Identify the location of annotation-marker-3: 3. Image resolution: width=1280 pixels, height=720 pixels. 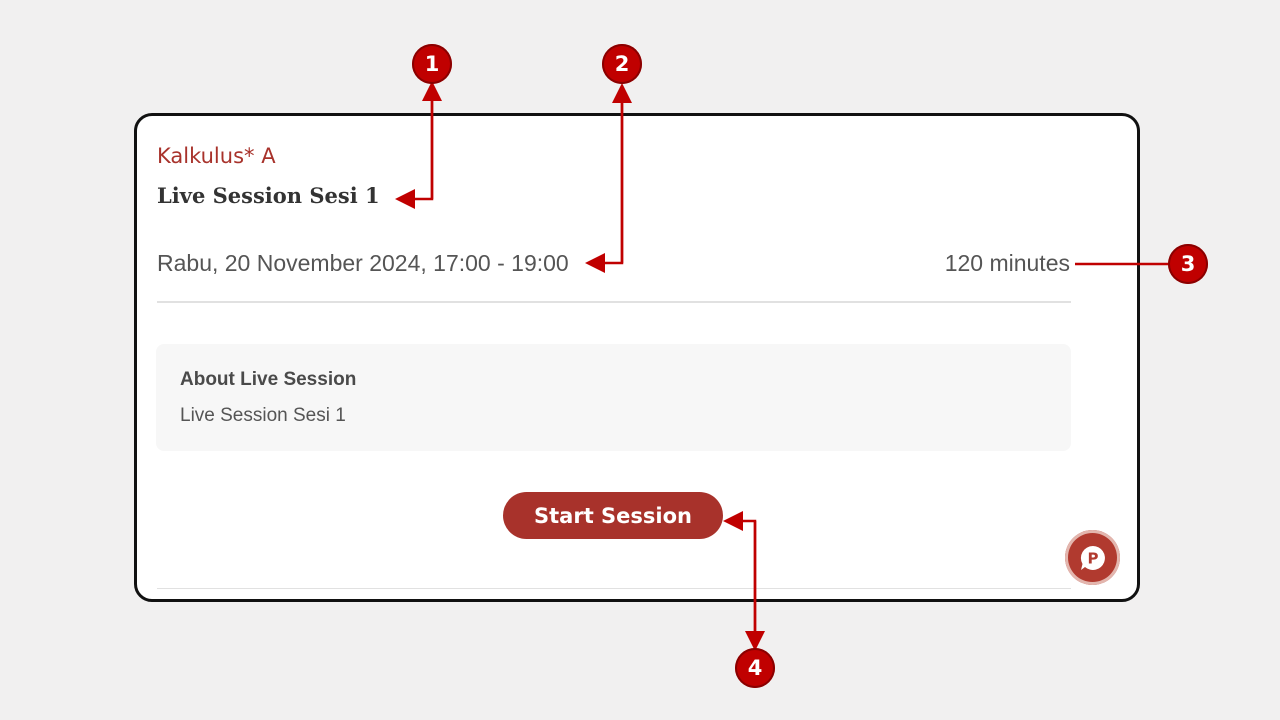
(1188, 264).